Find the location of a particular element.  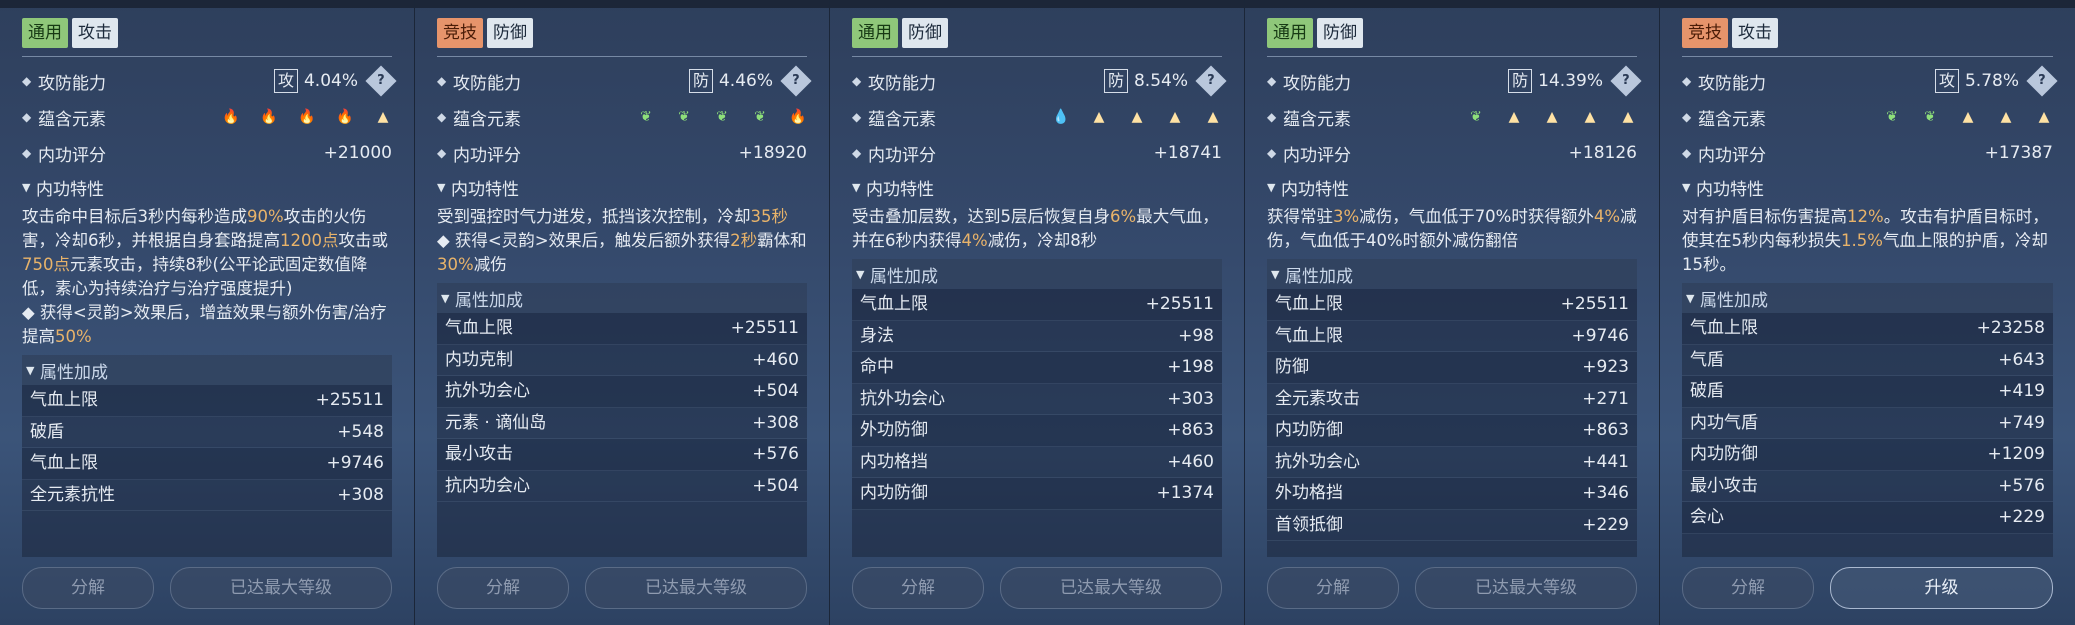

attribute-value: +229 is located at coordinates (1605, 524).